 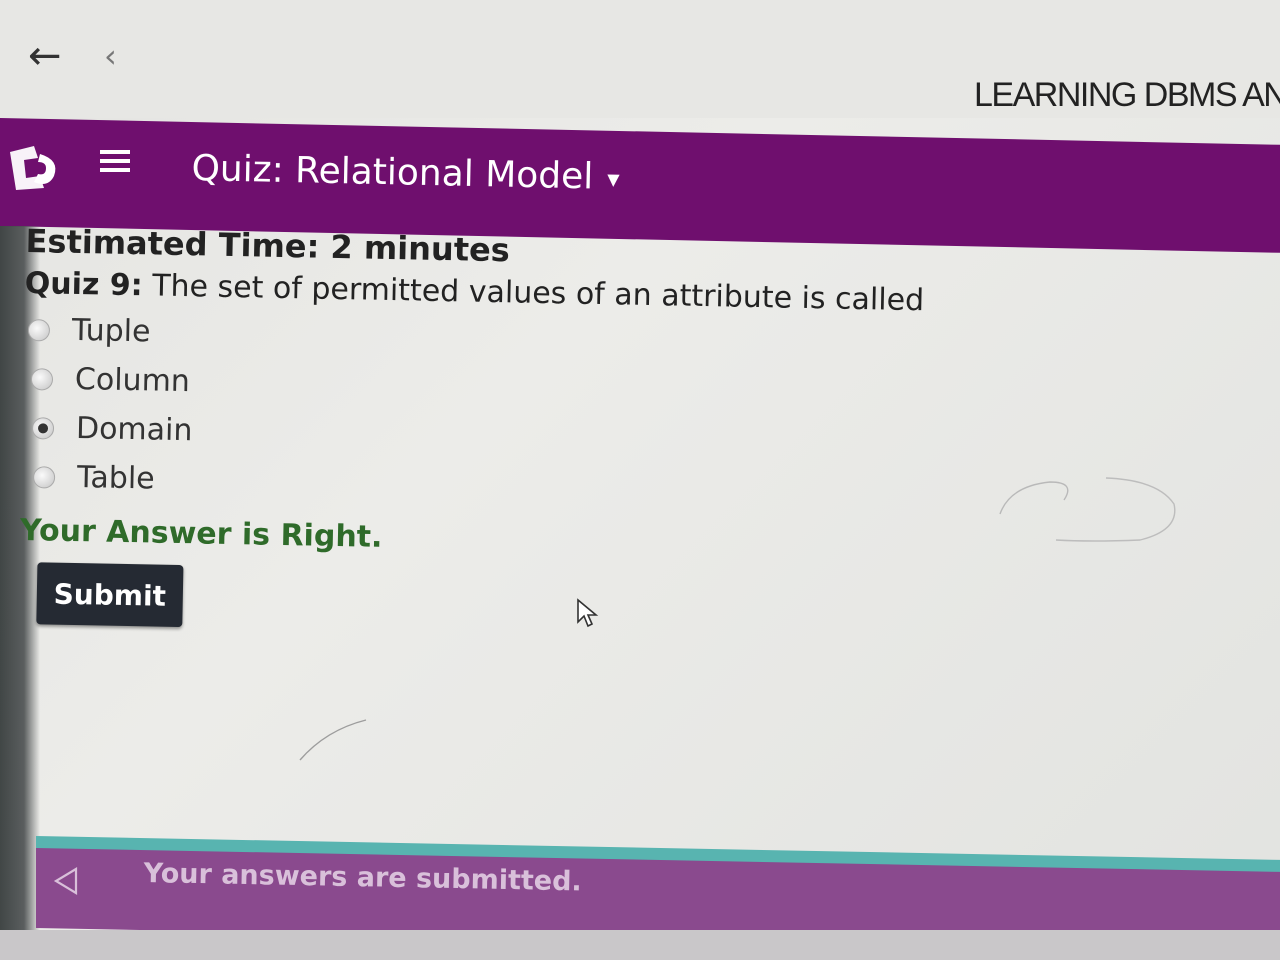 I want to click on radio-button-selected, so click(x=43, y=428).